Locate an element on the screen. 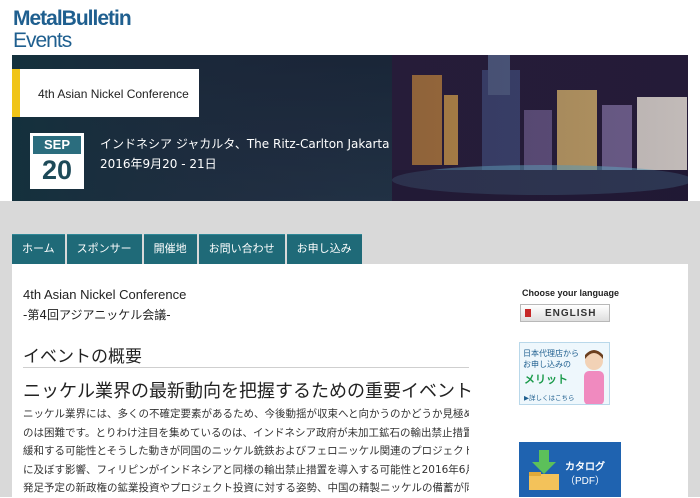 The height and width of the screenshot is (498, 700). metal-bulletin-events-logo: MetalBulletin Events is located at coordinates (88, 29).